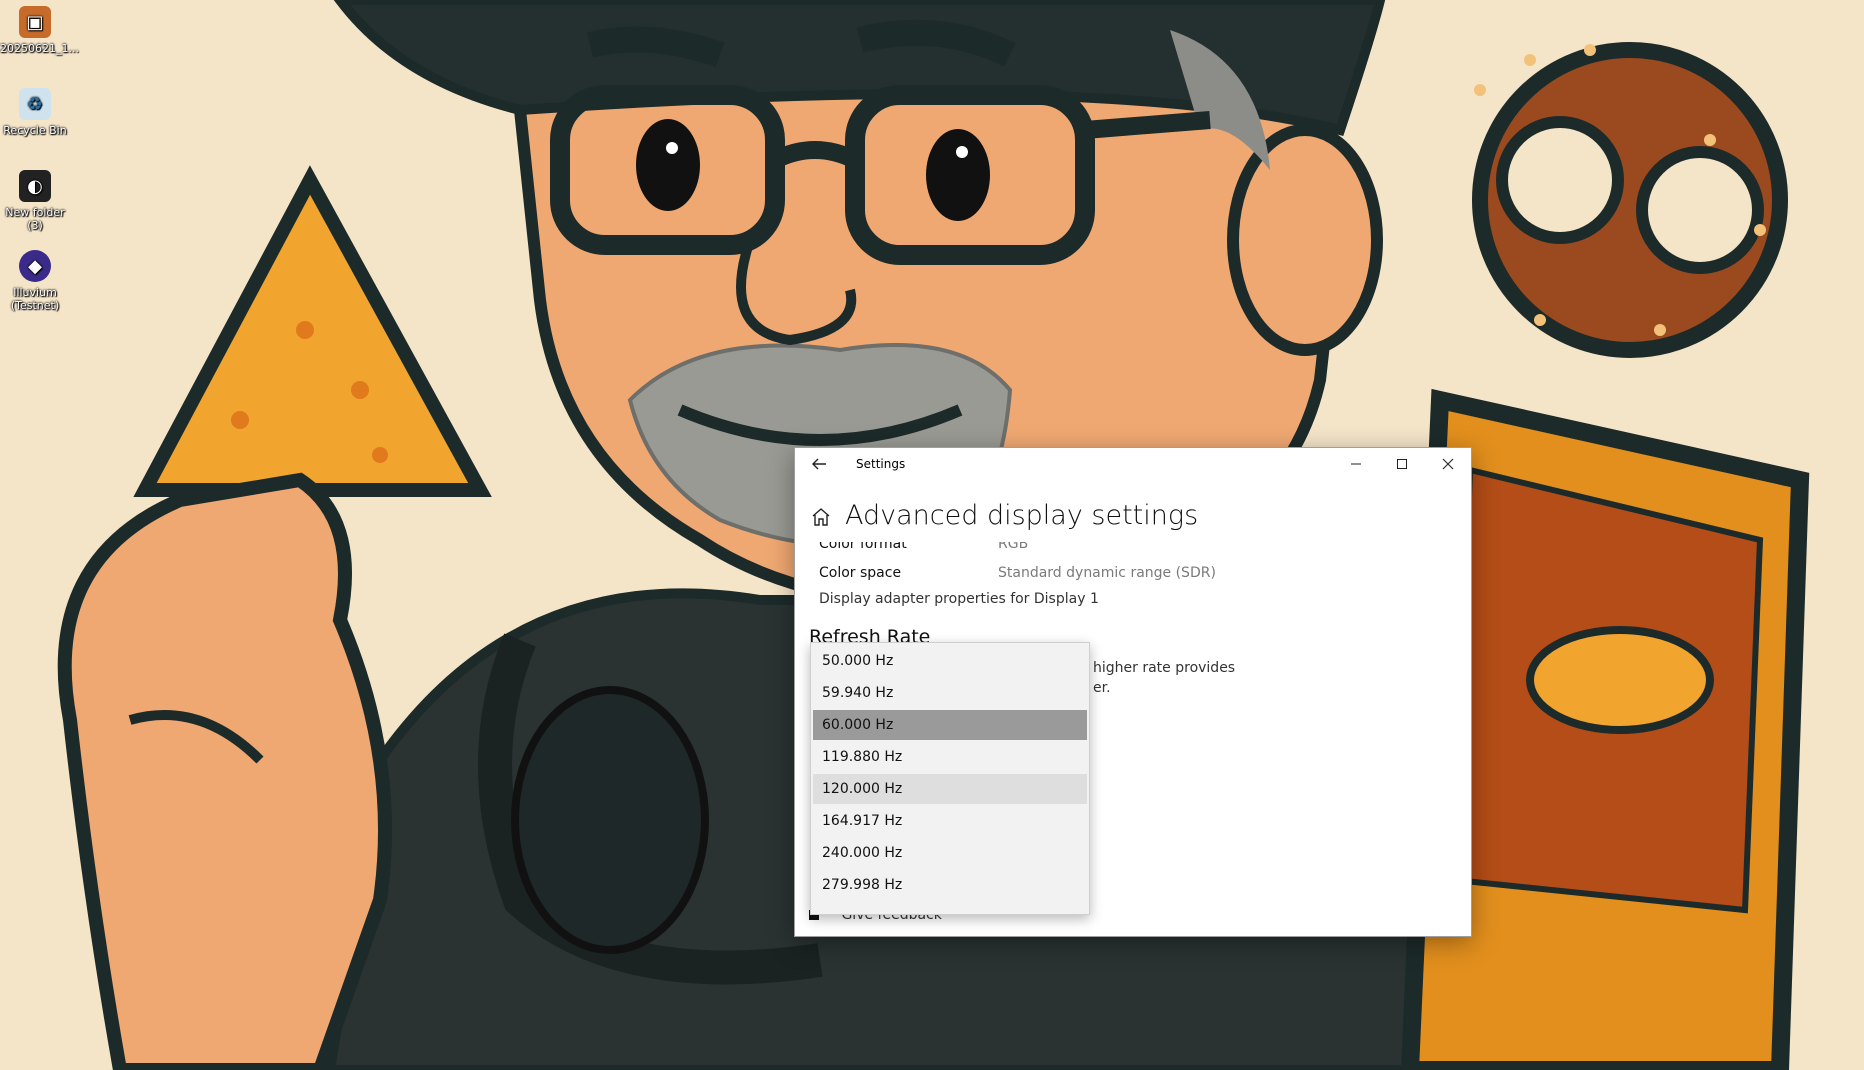  I want to click on folder-icon: ◐, so click(35, 186).